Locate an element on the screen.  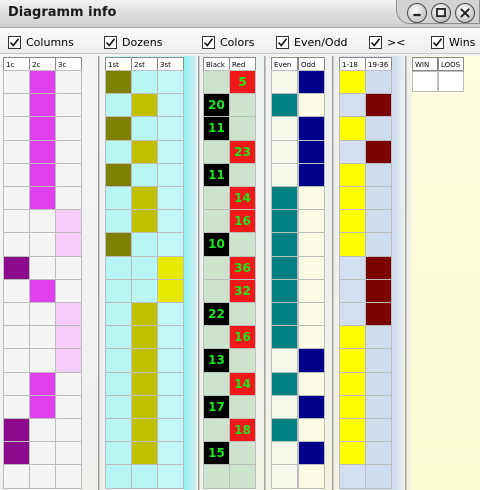
range-label: >< is located at coordinates (396, 42).